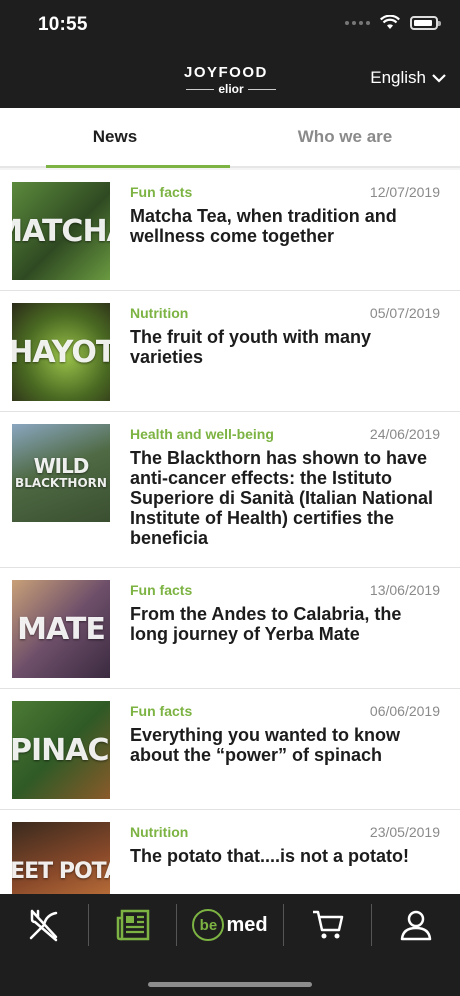  What do you see at coordinates (439, 78) in the screenshot?
I see `chevron-down-icon` at bounding box center [439, 78].